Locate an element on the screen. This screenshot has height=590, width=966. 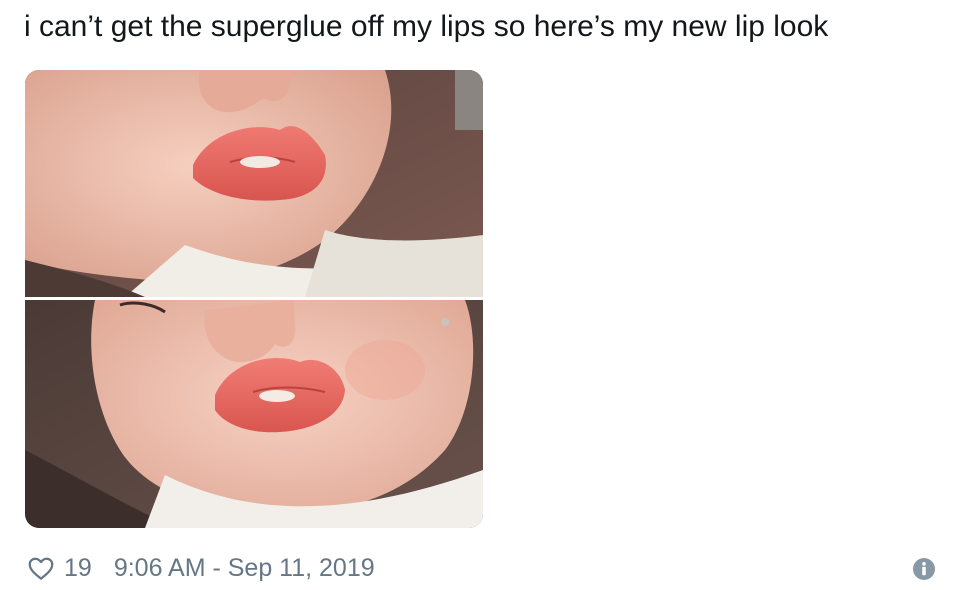
info-circle-icon is located at coordinates (924, 569).